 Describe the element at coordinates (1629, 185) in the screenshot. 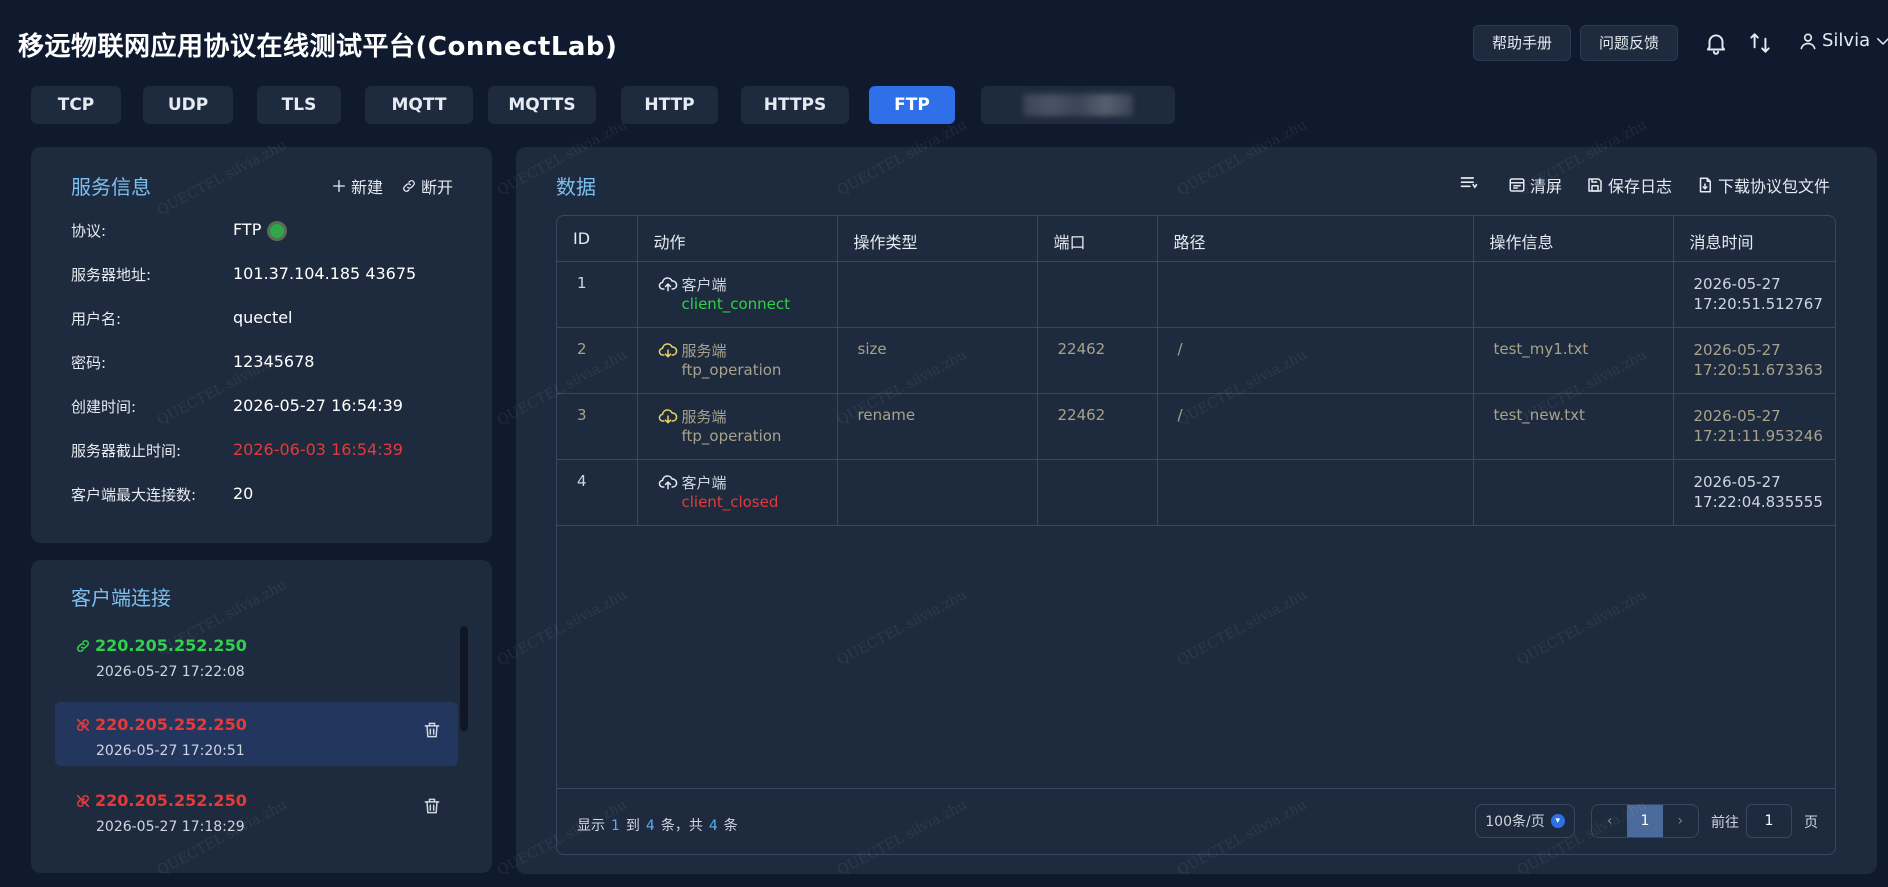

I see `save-log-button: 保存日志` at that location.